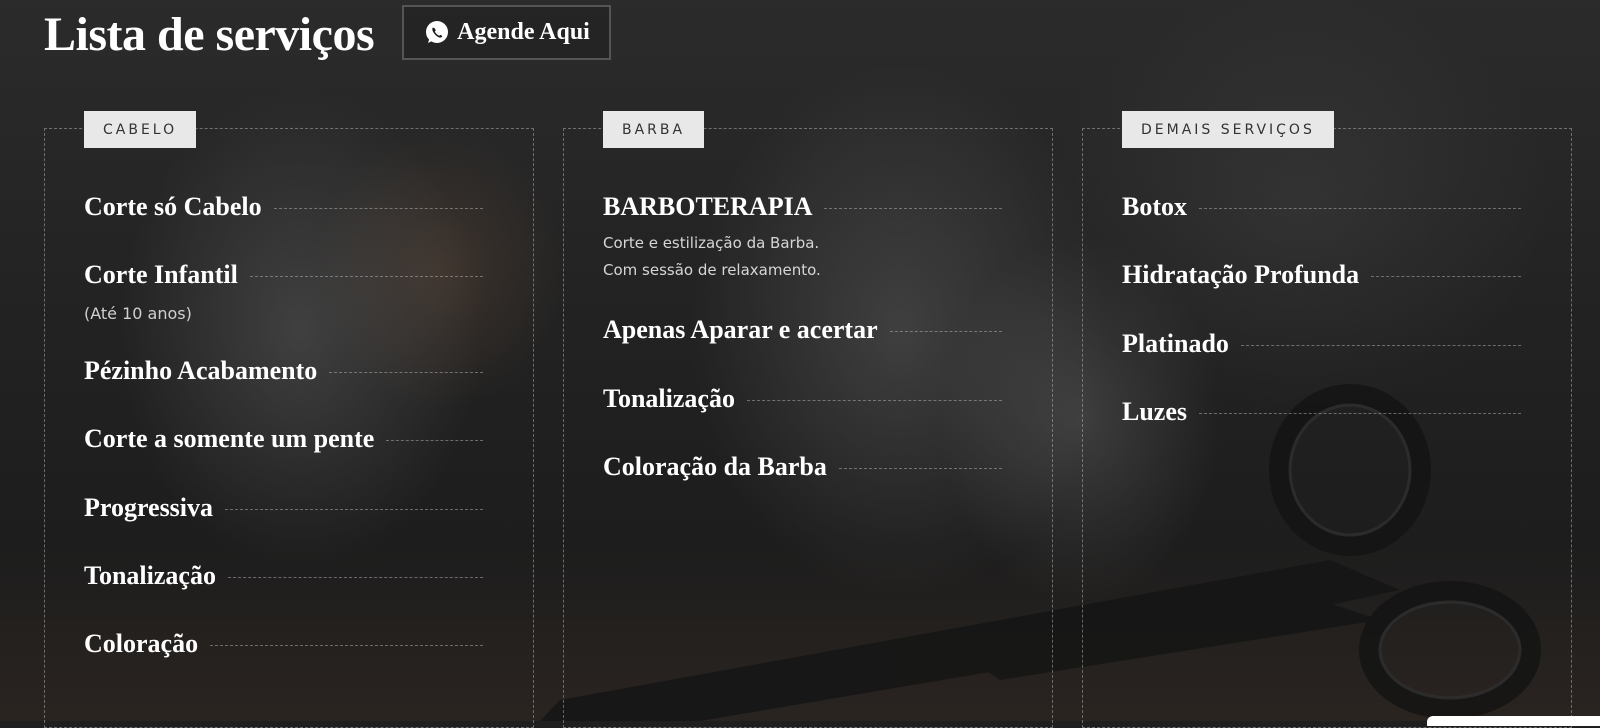 Image resolution: width=1600 pixels, height=728 pixels. I want to click on service-item: Apenas Aparar e acertar, so click(802, 330).